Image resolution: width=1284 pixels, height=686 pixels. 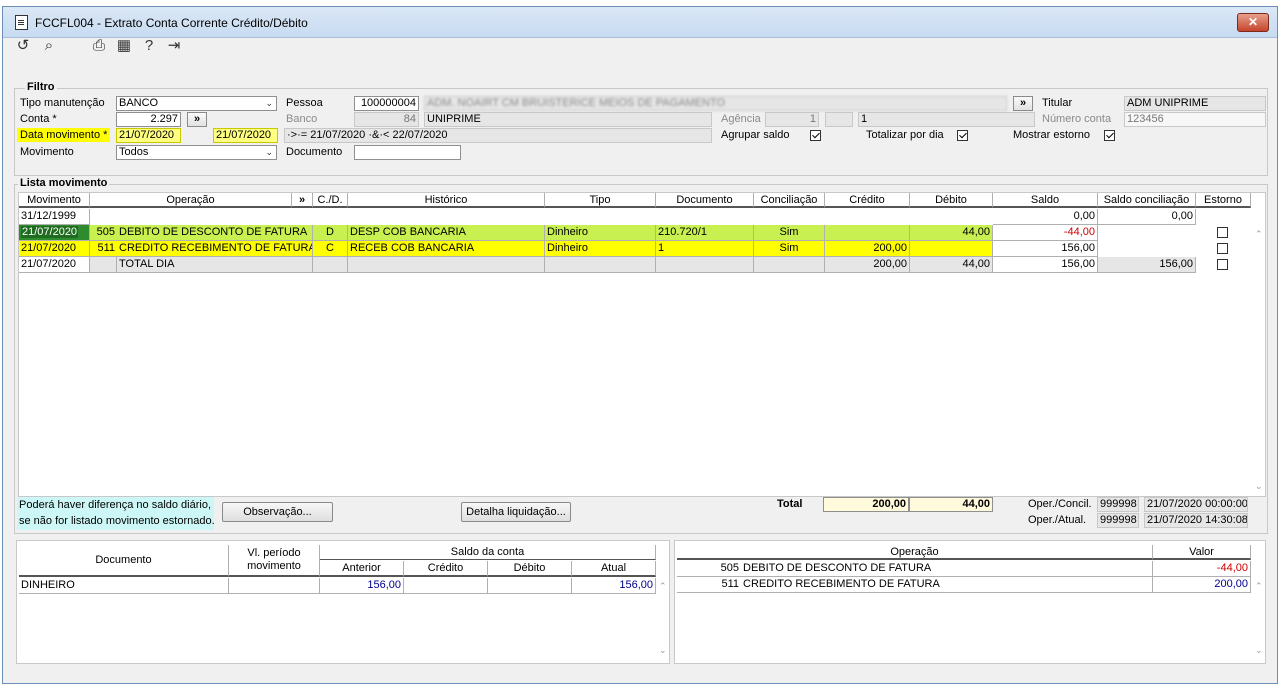 What do you see at coordinates (1195, 103) in the screenshot?
I see `titular-field: ADM UNIPRIME` at bounding box center [1195, 103].